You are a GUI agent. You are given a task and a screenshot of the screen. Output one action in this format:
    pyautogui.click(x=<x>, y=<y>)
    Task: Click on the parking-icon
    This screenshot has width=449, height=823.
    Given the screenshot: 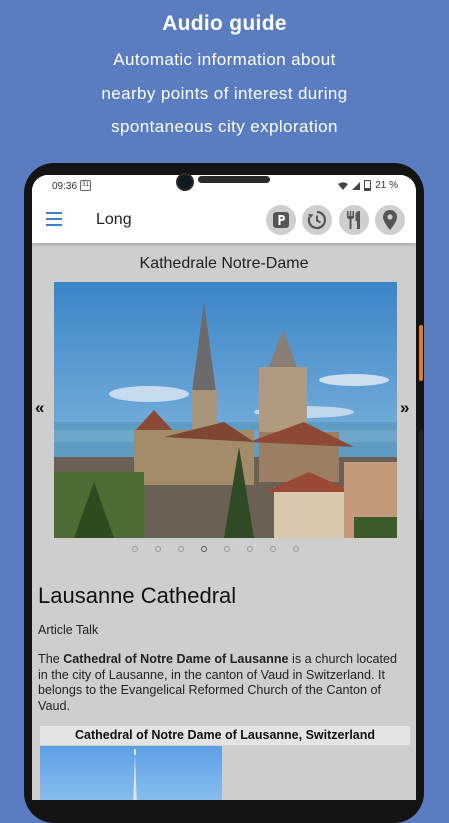 What is the action you would take?
    pyautogui.click(x=281, y=220)
    